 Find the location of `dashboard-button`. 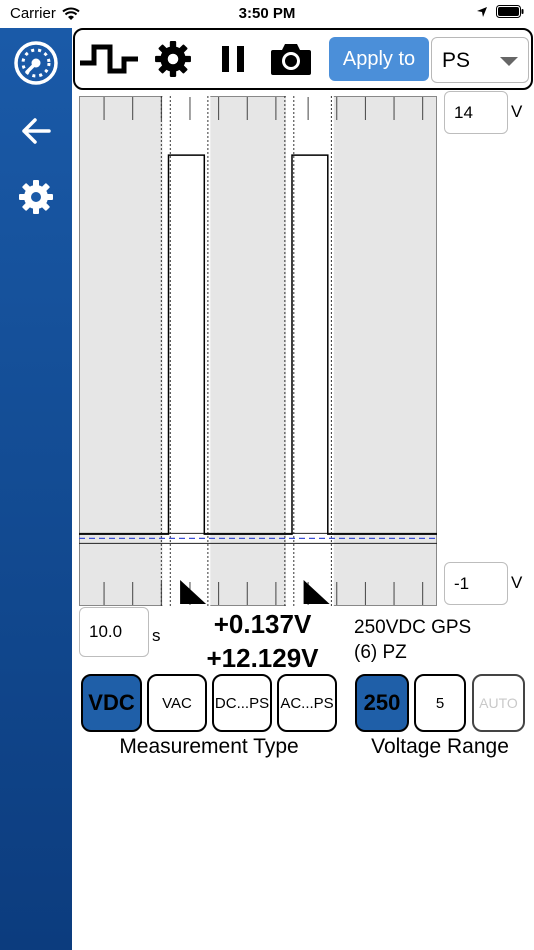

dashboard-button is located at coordinates (36, 63).